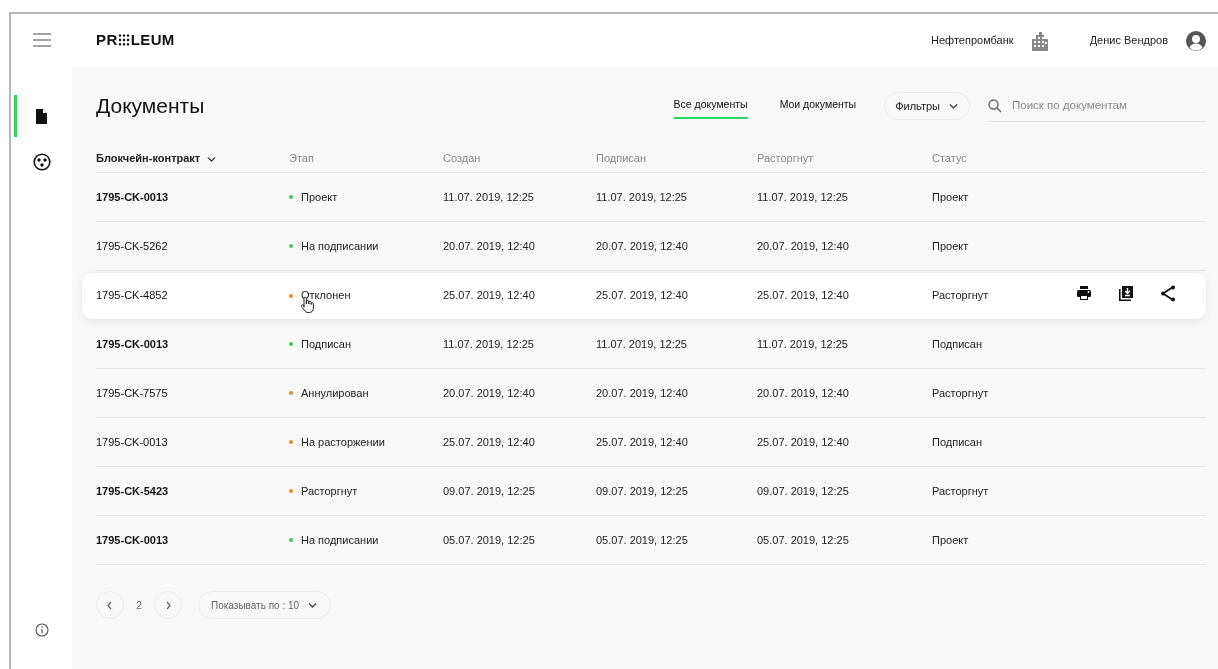 The height and width of the screenshot is (669, 1218). What do you see at coordinates (132, 246) in the screenshot?
I see `table-cell-text: 1795-CK-5262` at bounding box center [132, 246].